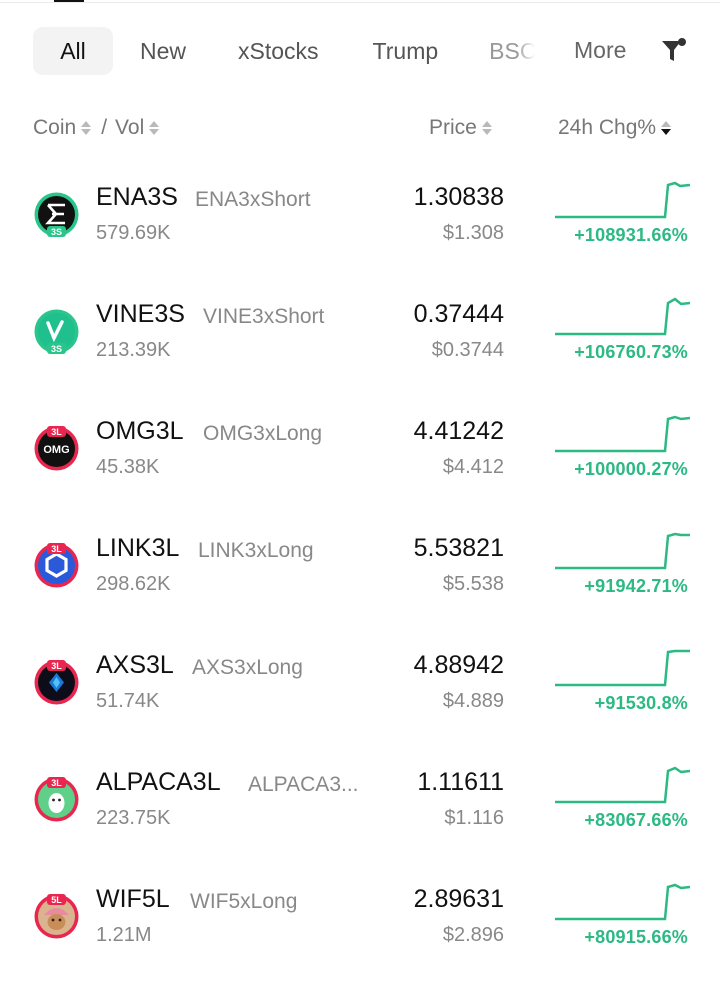 The width and height of the screenshot is (720, 992). What do you see at coordinates (512, 51) in the screenshot?
I see `tab-bsc: BSC` at bounding box center [512, 51].